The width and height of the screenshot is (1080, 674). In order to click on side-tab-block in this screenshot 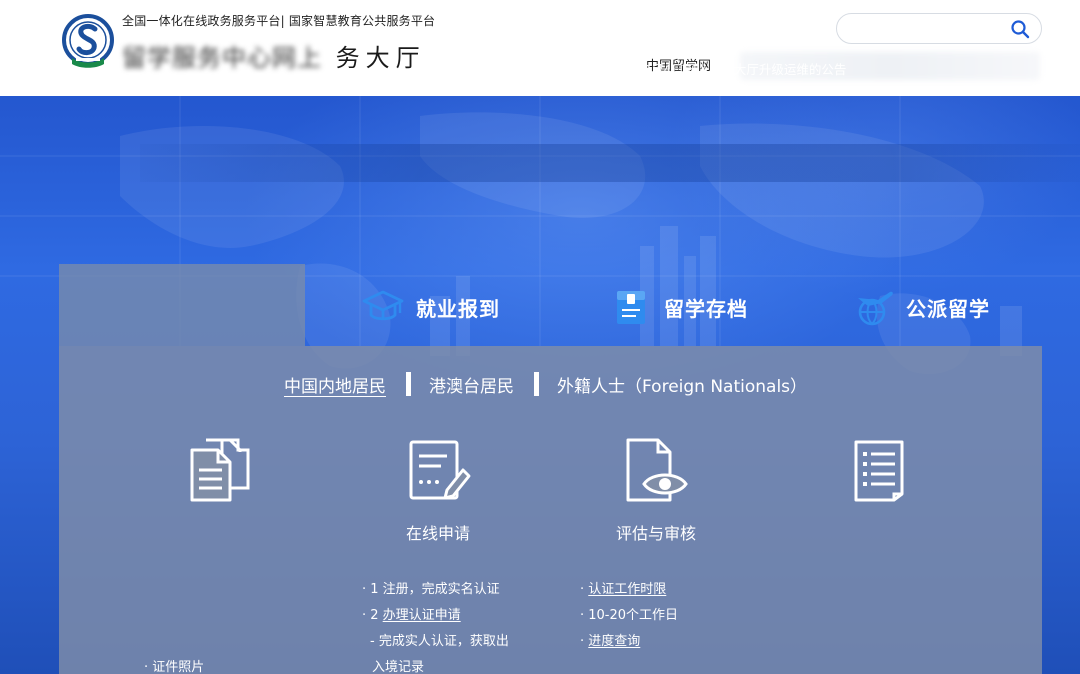, I will do `click(182, 305)`.